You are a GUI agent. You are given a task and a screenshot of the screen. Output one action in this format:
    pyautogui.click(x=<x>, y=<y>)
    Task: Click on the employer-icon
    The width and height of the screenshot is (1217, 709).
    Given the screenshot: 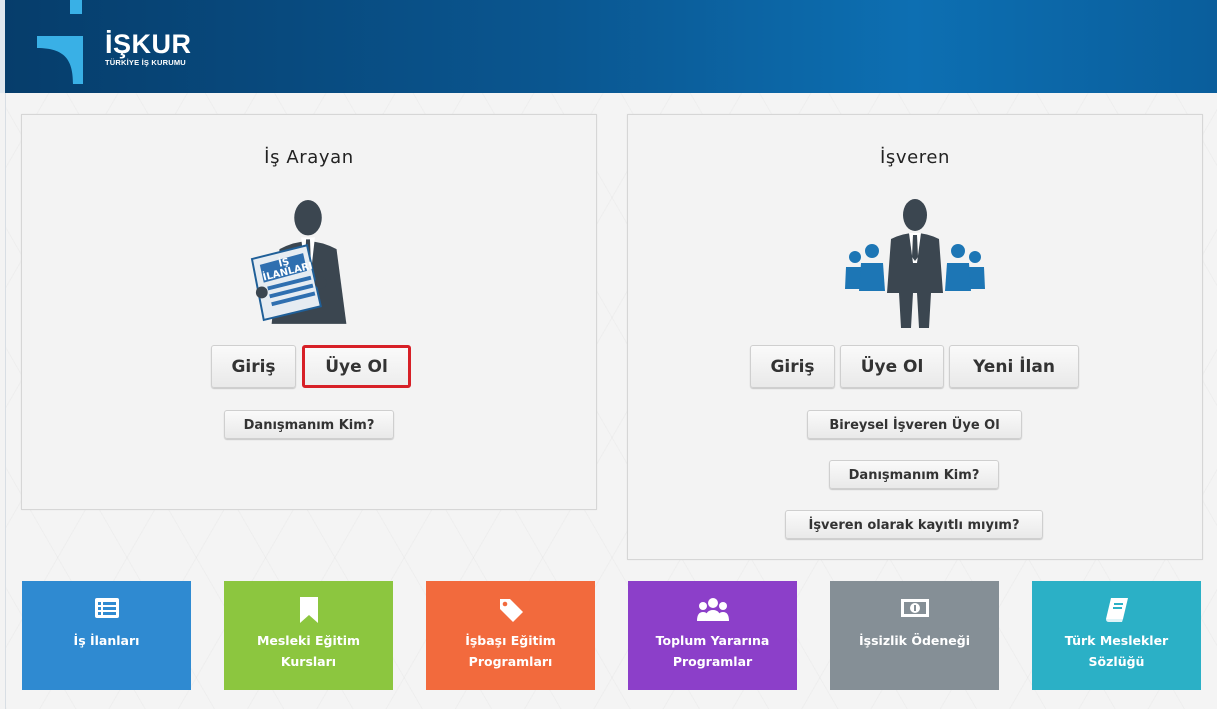 What is the action you would take?
    pyautogui.click(x=915, y=263)
    